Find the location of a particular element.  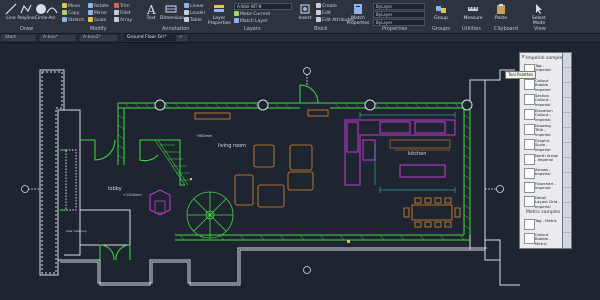

elevation-callout-icon is located at coordinates (529, 114).